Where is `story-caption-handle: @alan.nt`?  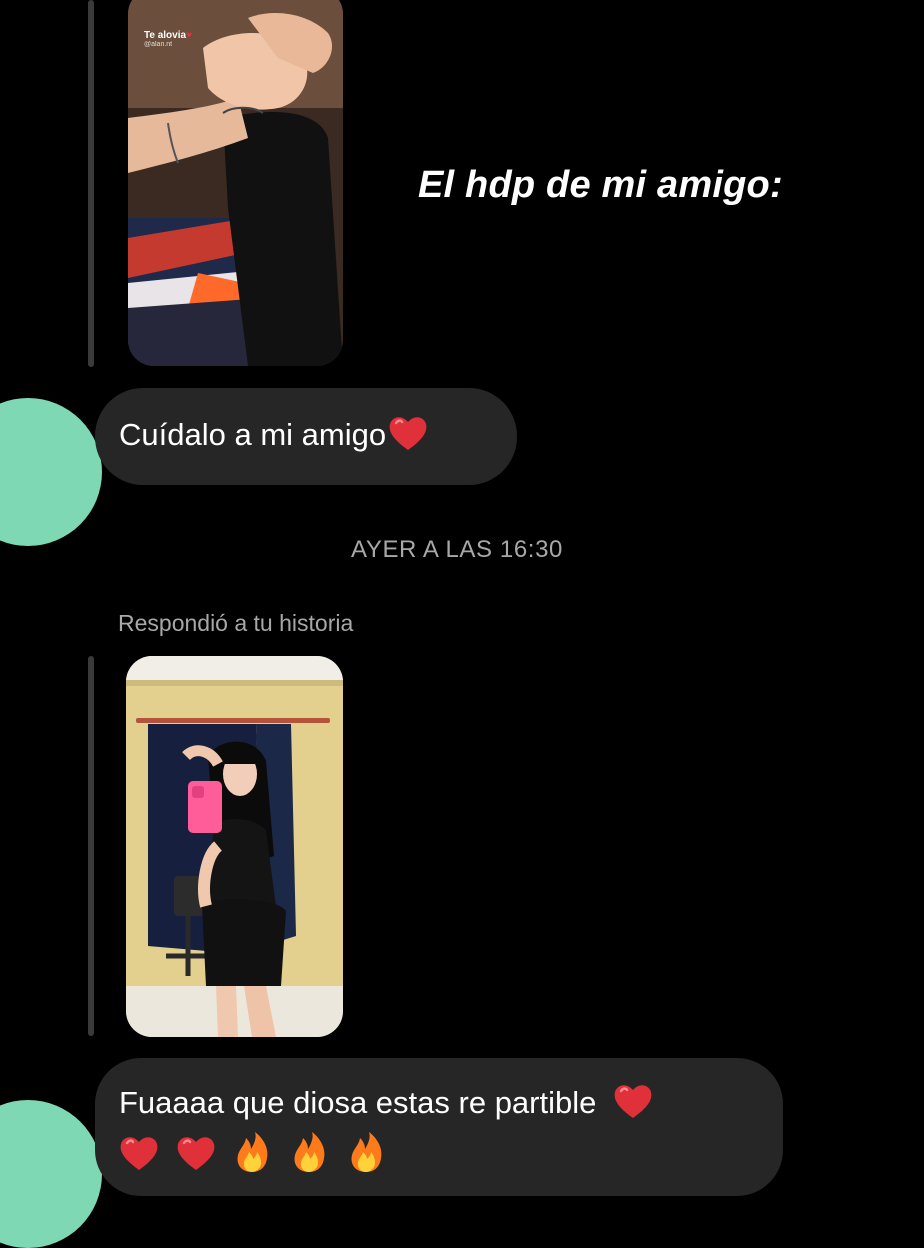 story-caption-handle: @alan.nt is located at coordinates (158, 44).